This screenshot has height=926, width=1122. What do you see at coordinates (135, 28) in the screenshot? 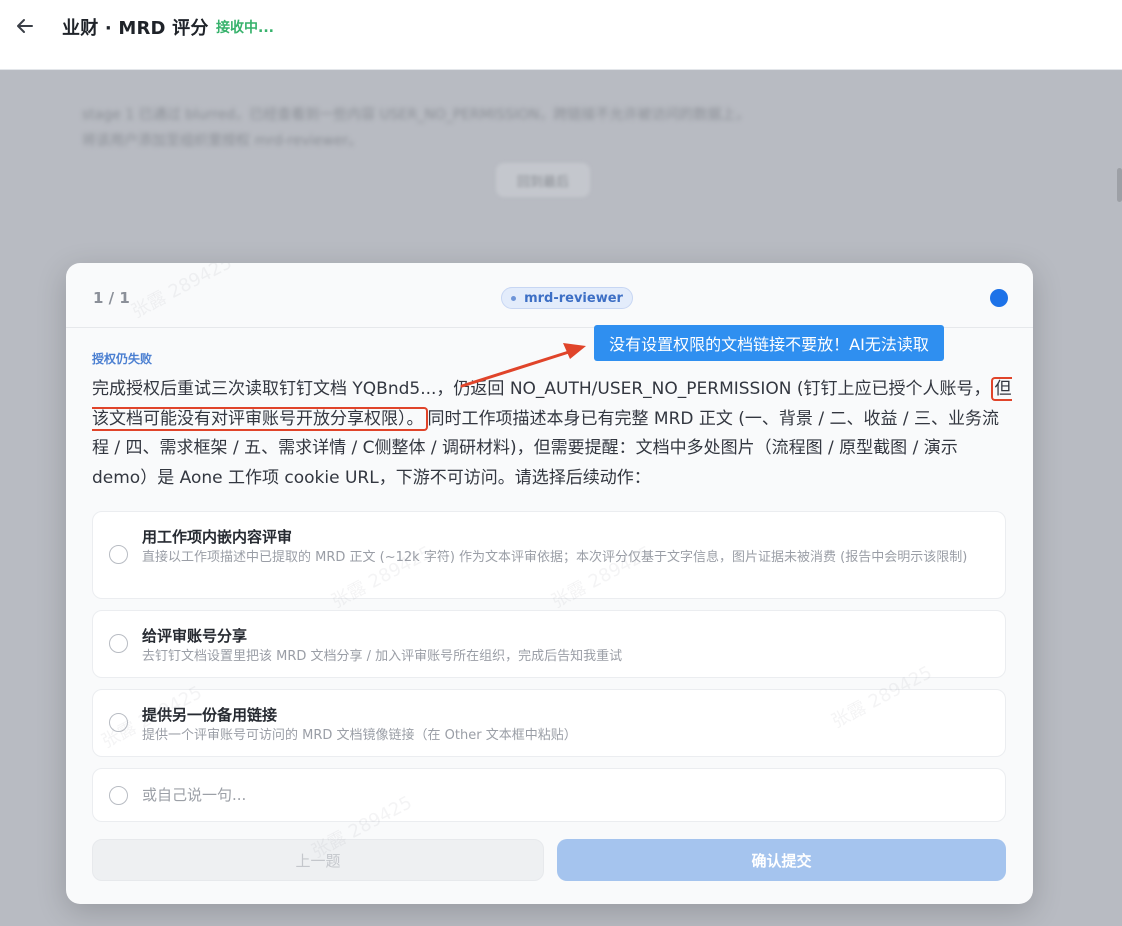
I see `page-title: 业财 · MRD 评分` at bounding box center [135, 28].